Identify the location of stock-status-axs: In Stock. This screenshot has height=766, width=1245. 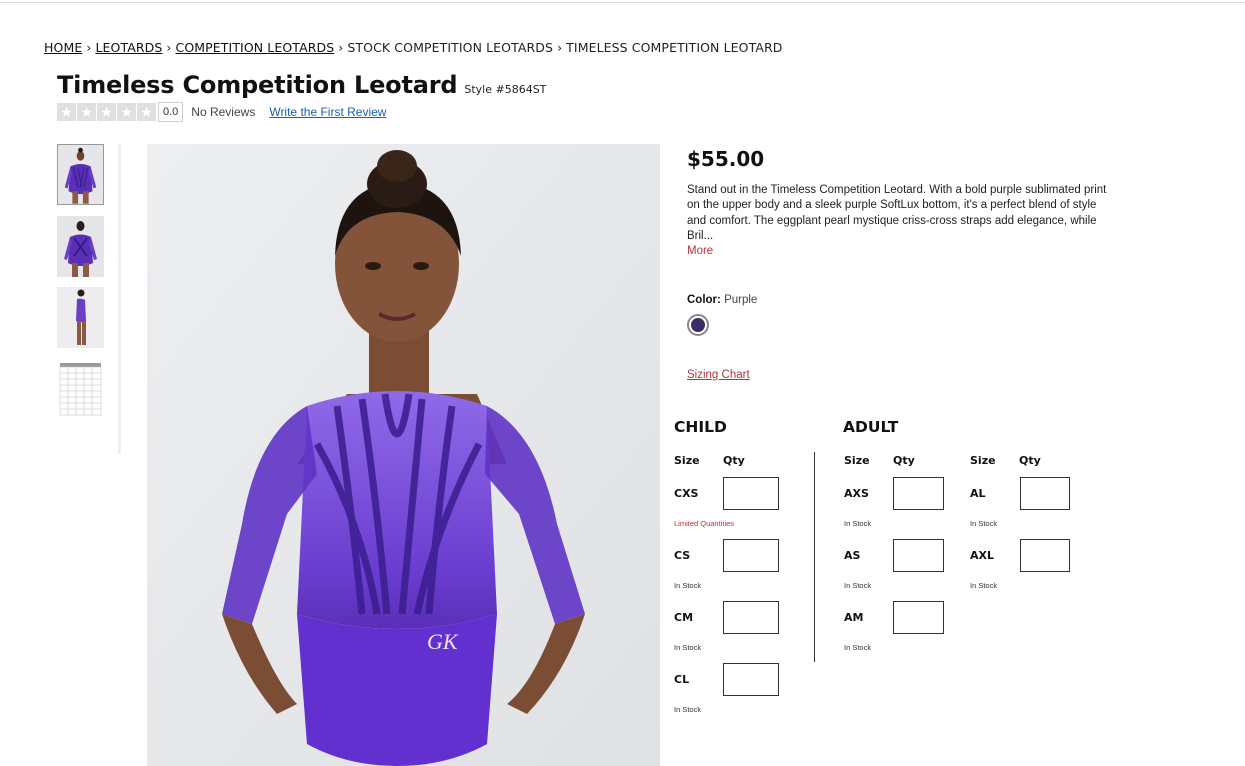
(858, 523).